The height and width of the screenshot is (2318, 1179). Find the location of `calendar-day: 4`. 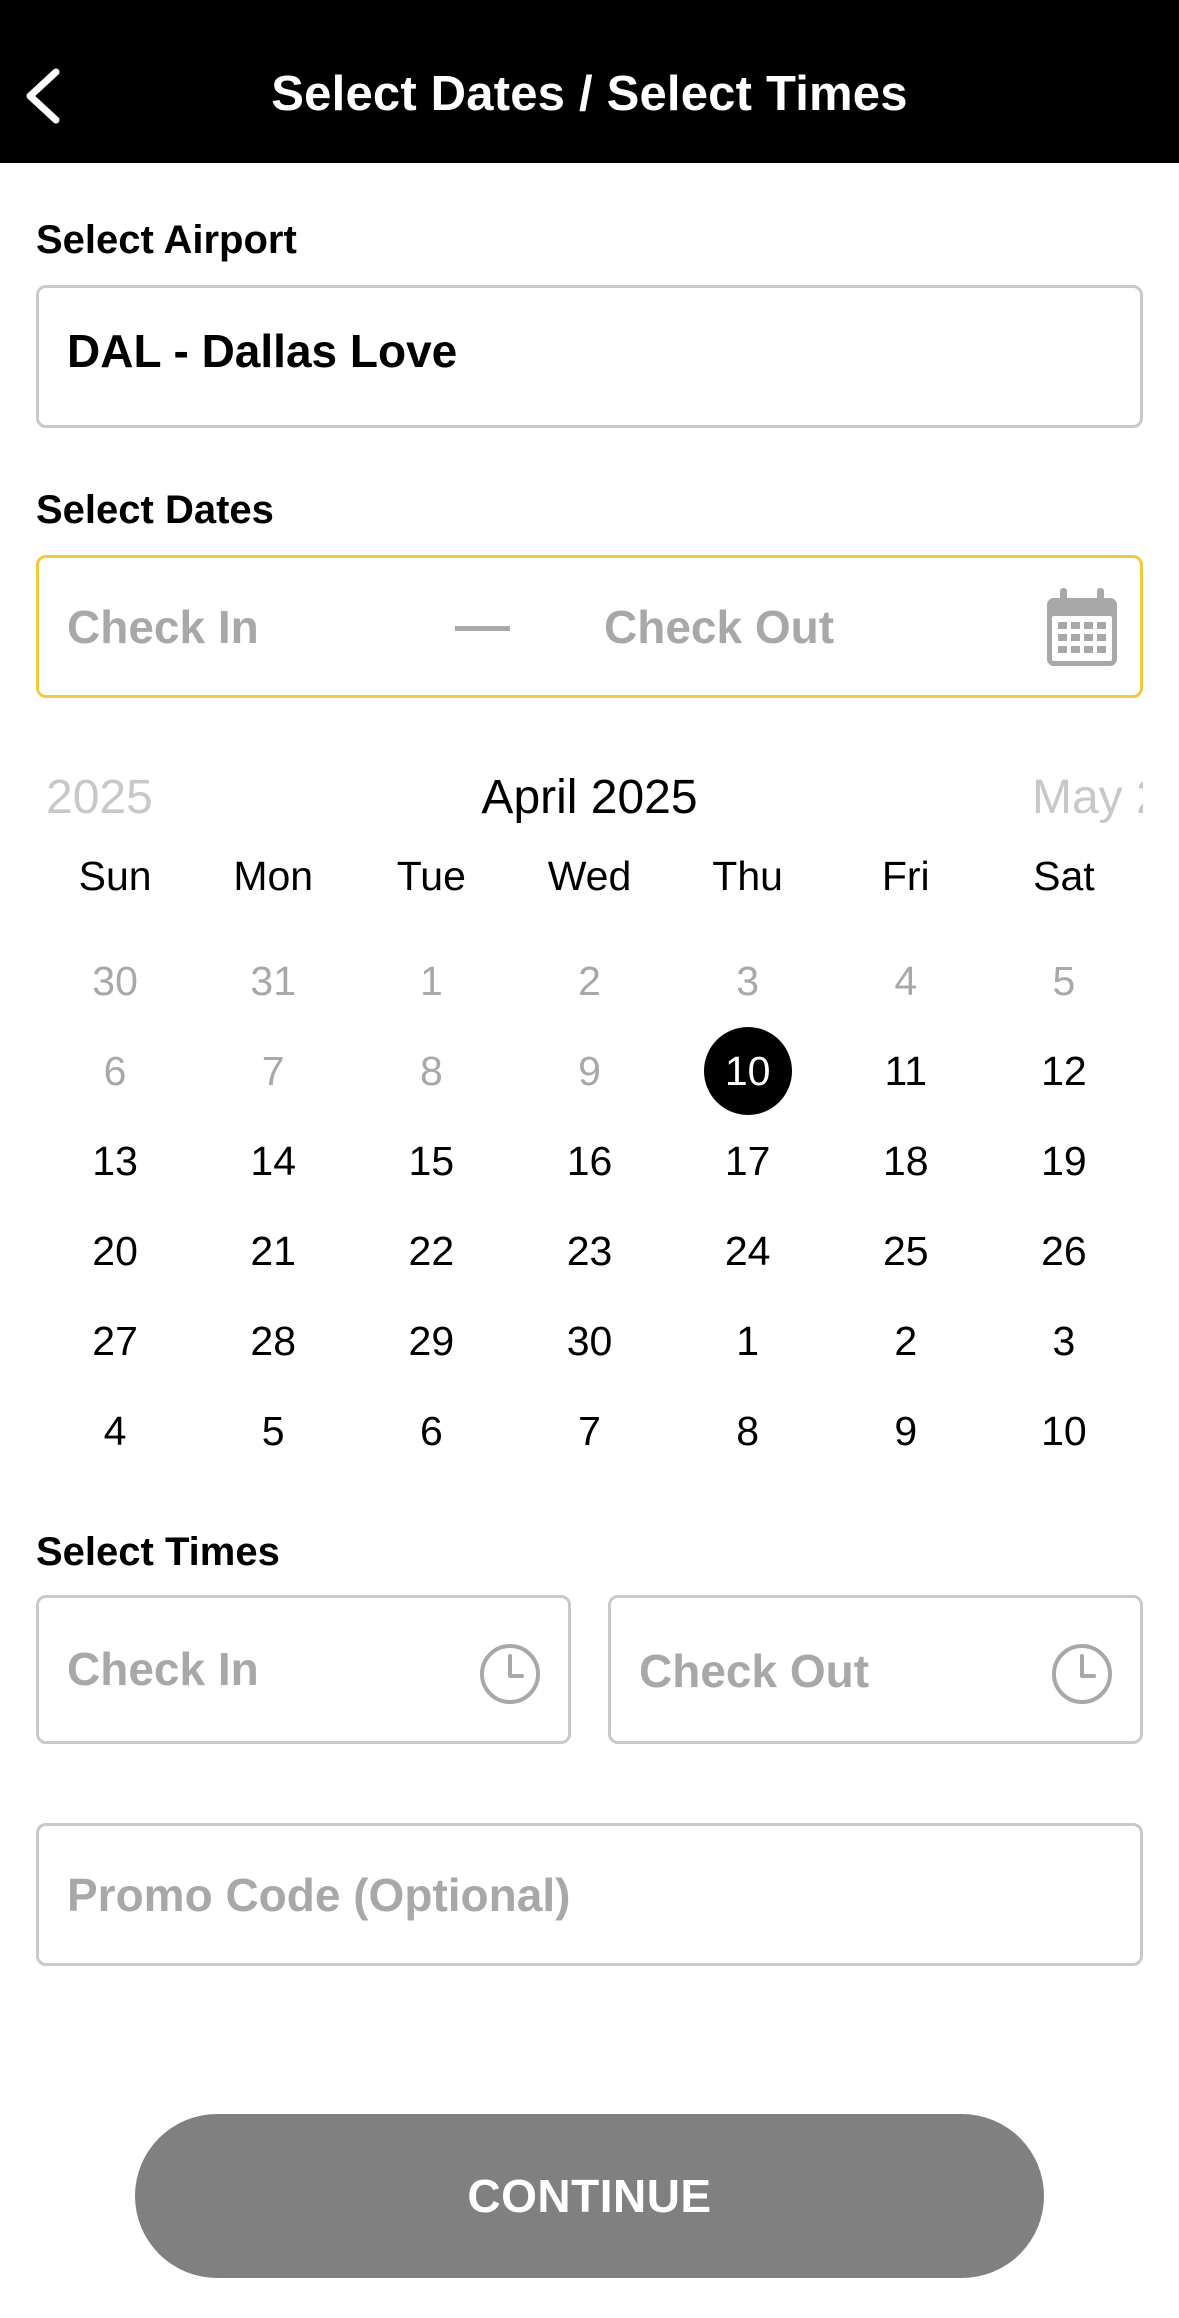

calendar-day: 4 is located at coordinates (115, 1431).